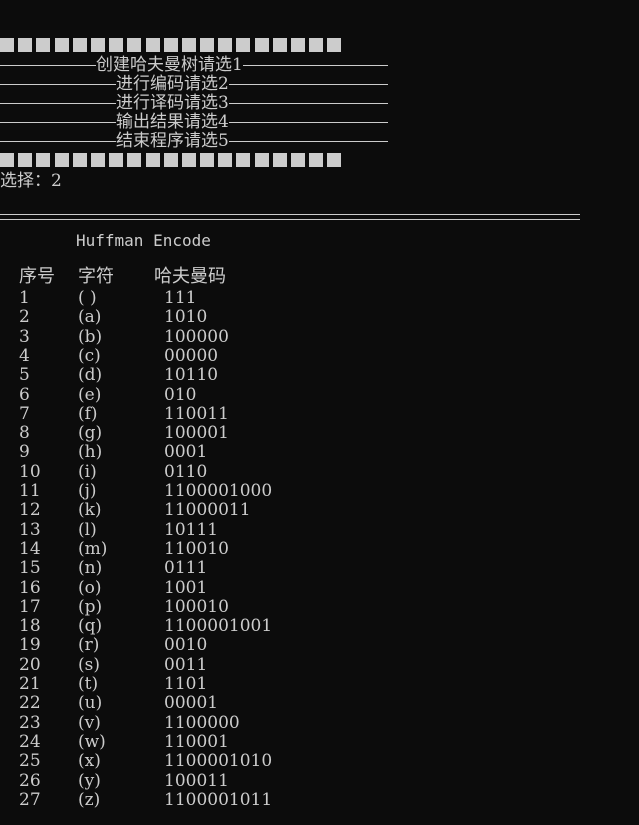 The image size is (639, 825). What do you see at coordinates (186, 452) in the screenshot?
I see `row-code: 0001` at bounding box center [186, 452].